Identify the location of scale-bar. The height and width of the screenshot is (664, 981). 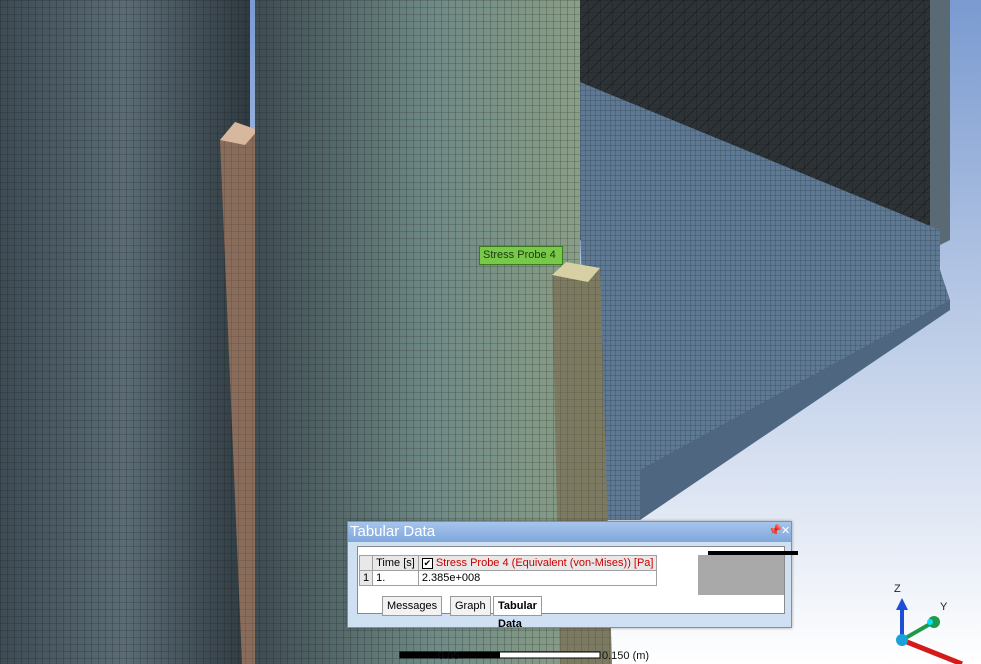
(500, 655).